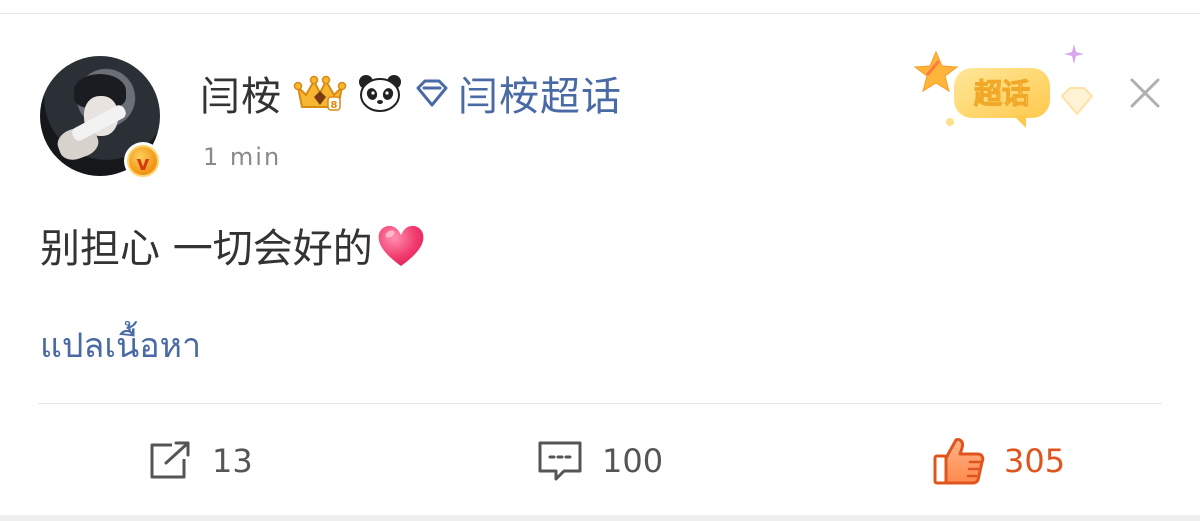 This screenshot has height=521, width=1200. I want to click on comment-button: 100, so click(599, 461).